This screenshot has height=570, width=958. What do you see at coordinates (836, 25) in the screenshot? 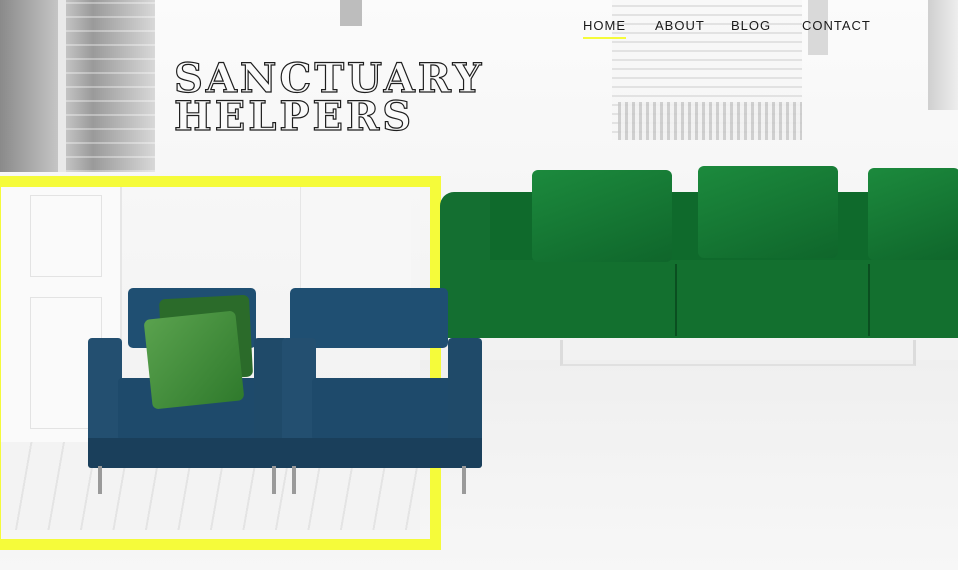
I see `nav-item-contact: CONTACT` at bounding box center [836, 25].